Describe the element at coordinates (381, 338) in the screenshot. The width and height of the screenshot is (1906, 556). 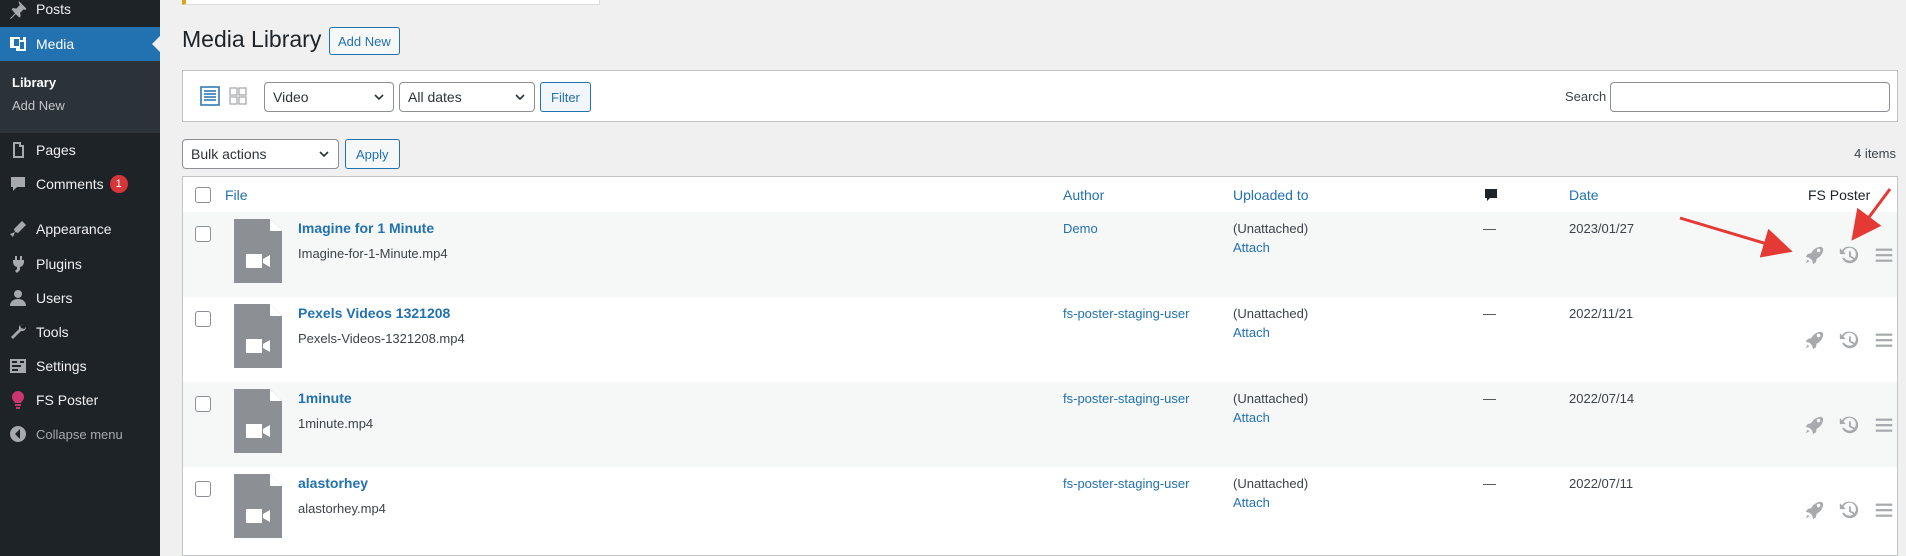
I see `media-filename: Pexels-Videos-1321208.mp4` at that location.